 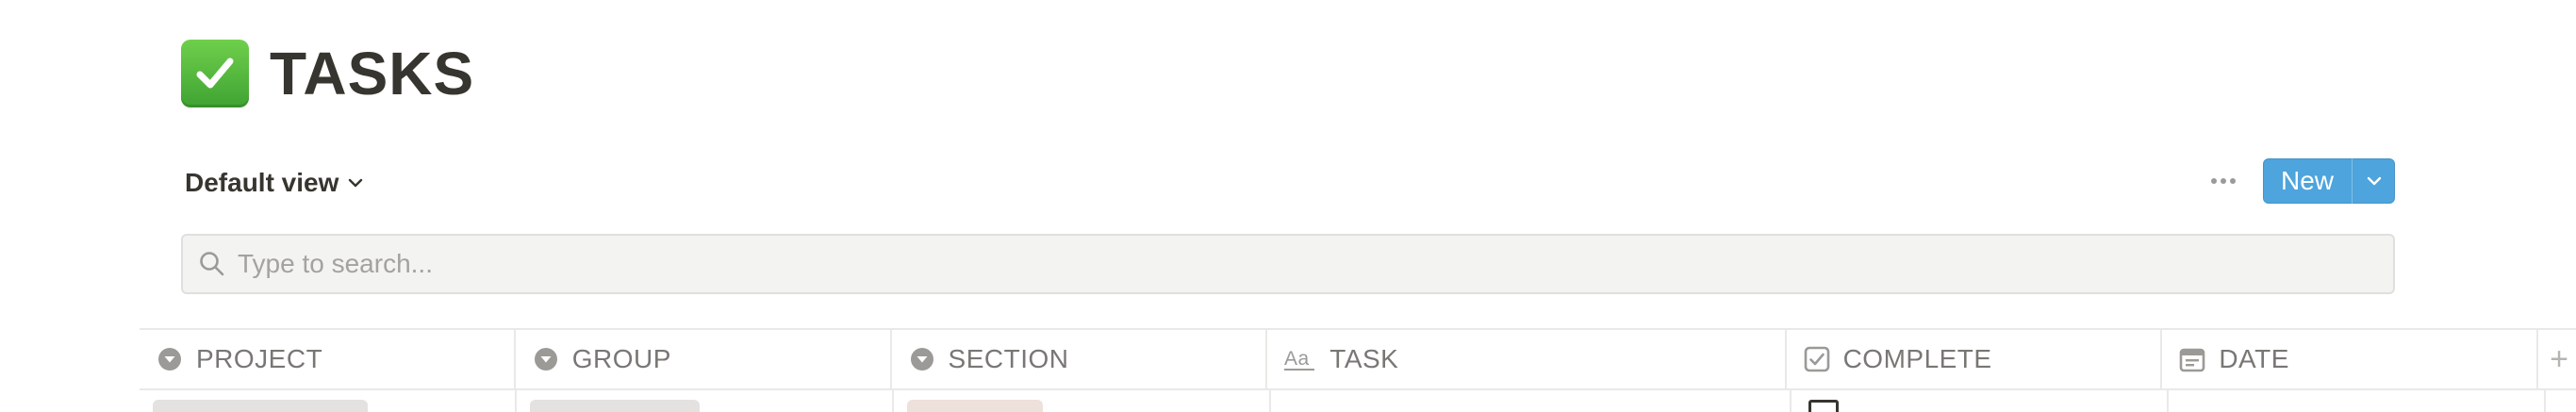 I want to click on column-header-label: DATE, so click(x=2254, y=358).